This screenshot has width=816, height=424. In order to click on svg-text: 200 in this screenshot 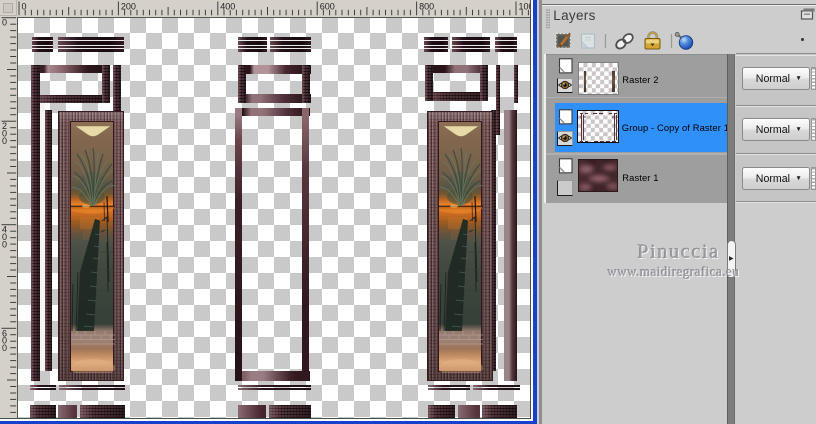, I will do `click(128, 7)`.